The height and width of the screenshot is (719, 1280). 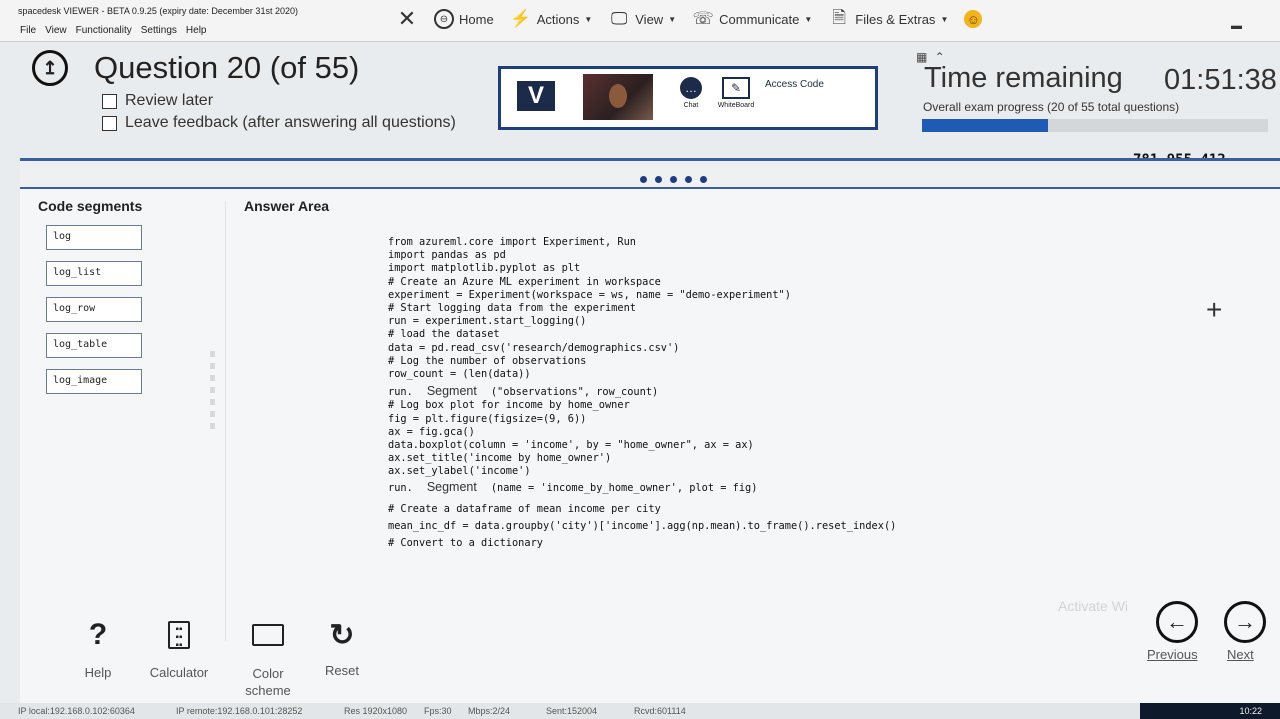 I want to click on smiley-icon: ☺, so click(x=973, y=19).